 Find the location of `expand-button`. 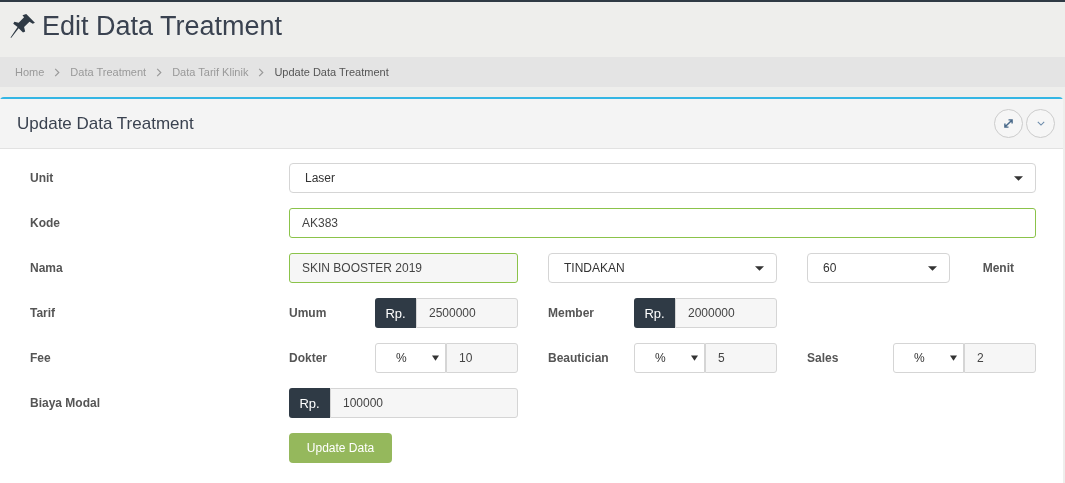

expand-button is located at coordinates (1008, 123).